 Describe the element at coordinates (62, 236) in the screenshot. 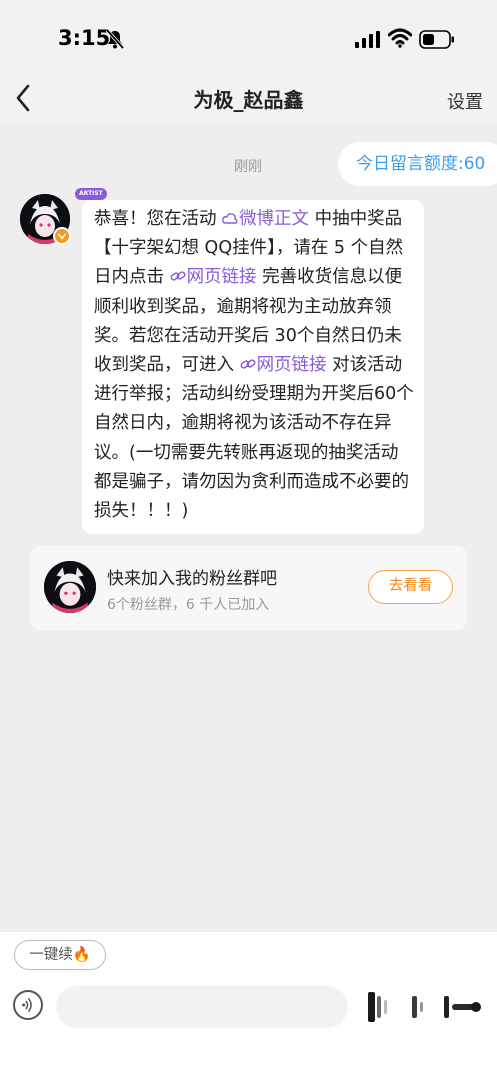

I see `verified-badge-icon` at that location.